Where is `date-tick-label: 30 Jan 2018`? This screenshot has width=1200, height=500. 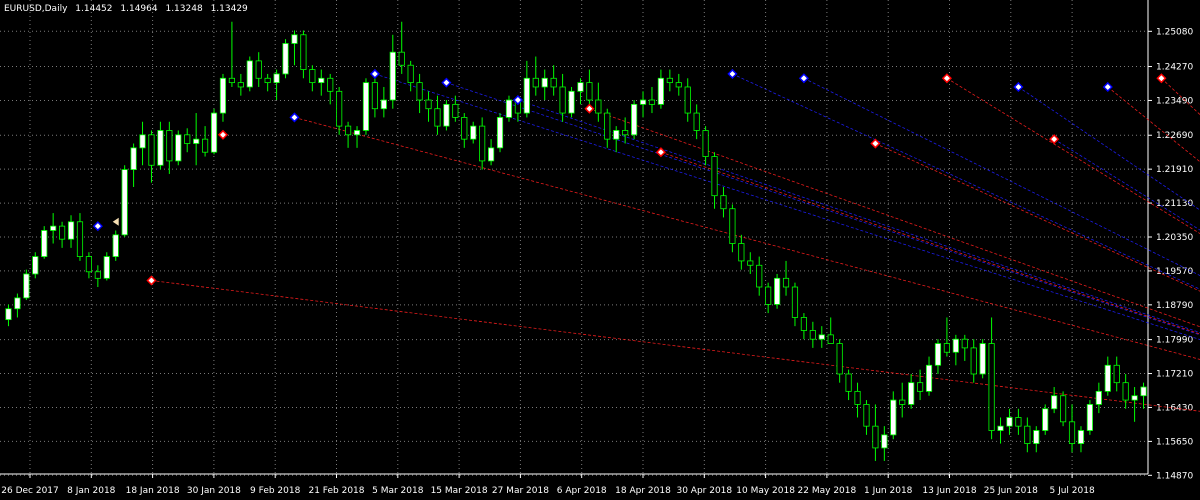 date-tick-label: 30 Jan 2018 is located at coordinates (214, 491).